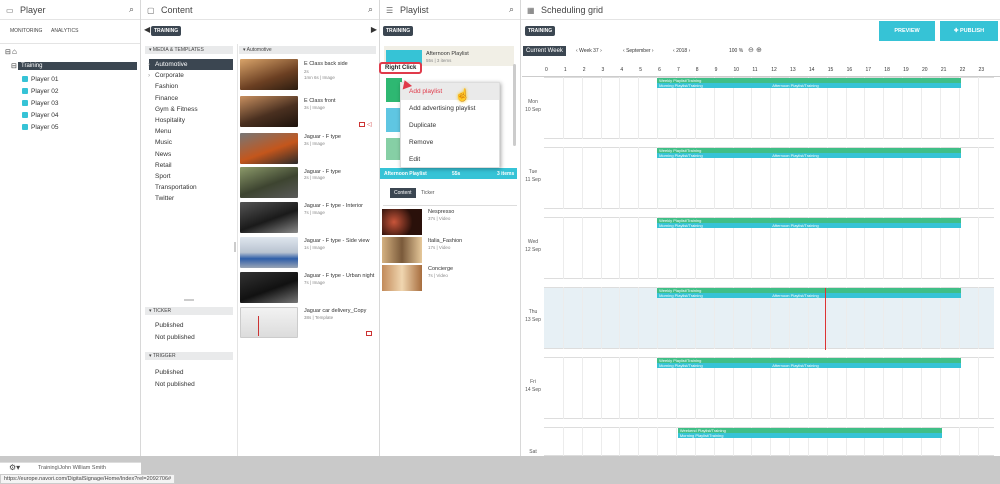 This screenshot has height=484, width=1000. I want to click on category-item: Retail, so click(191, 165).